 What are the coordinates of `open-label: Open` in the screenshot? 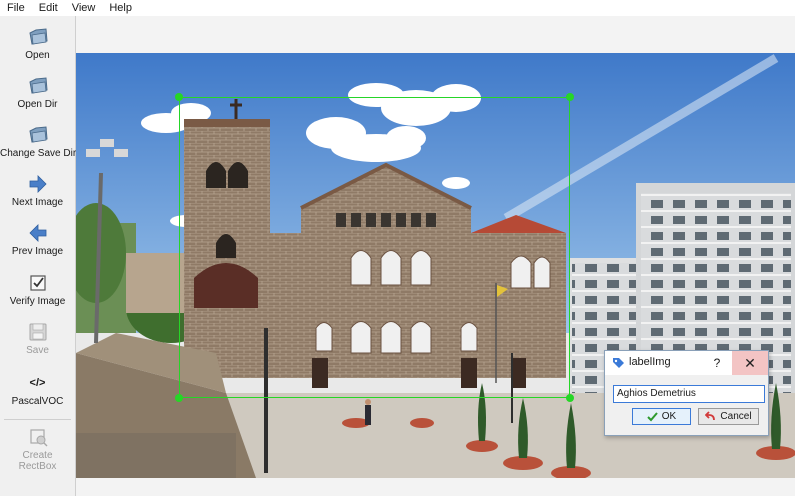 It's located at (37, 55).